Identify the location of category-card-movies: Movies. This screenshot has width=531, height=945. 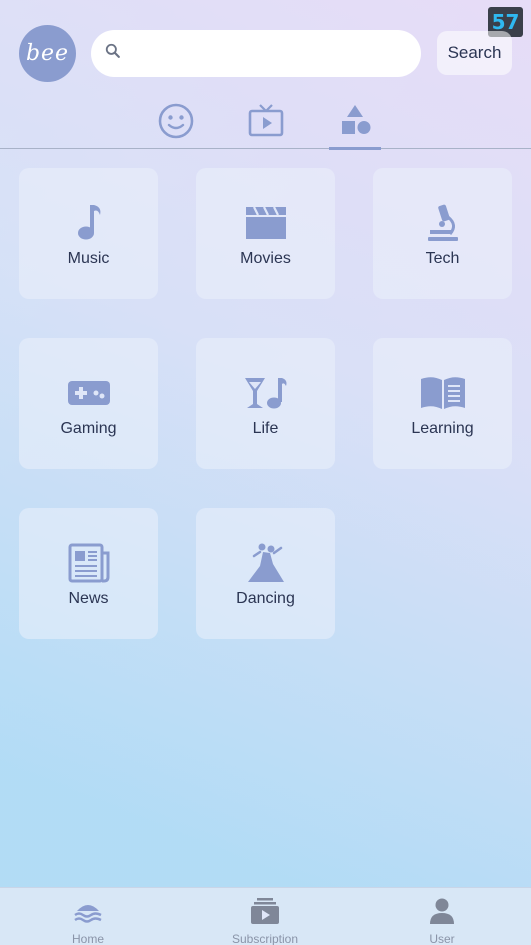
(265, 233).